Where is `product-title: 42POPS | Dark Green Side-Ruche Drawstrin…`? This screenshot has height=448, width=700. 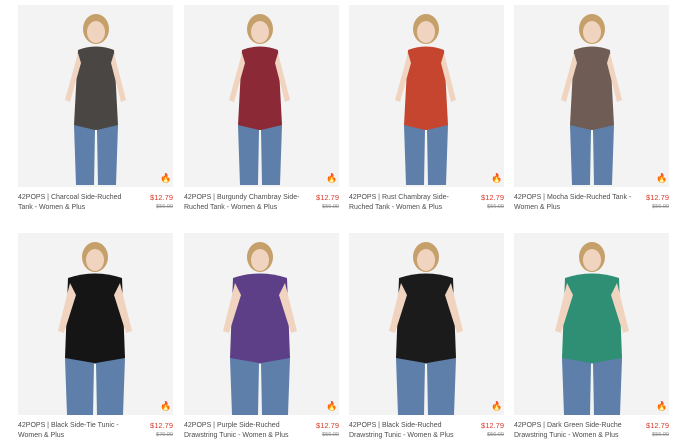 product-title: 42POPS | Dark Green Side-Ruche Drawstrin… is located at coordinates (573, 431).